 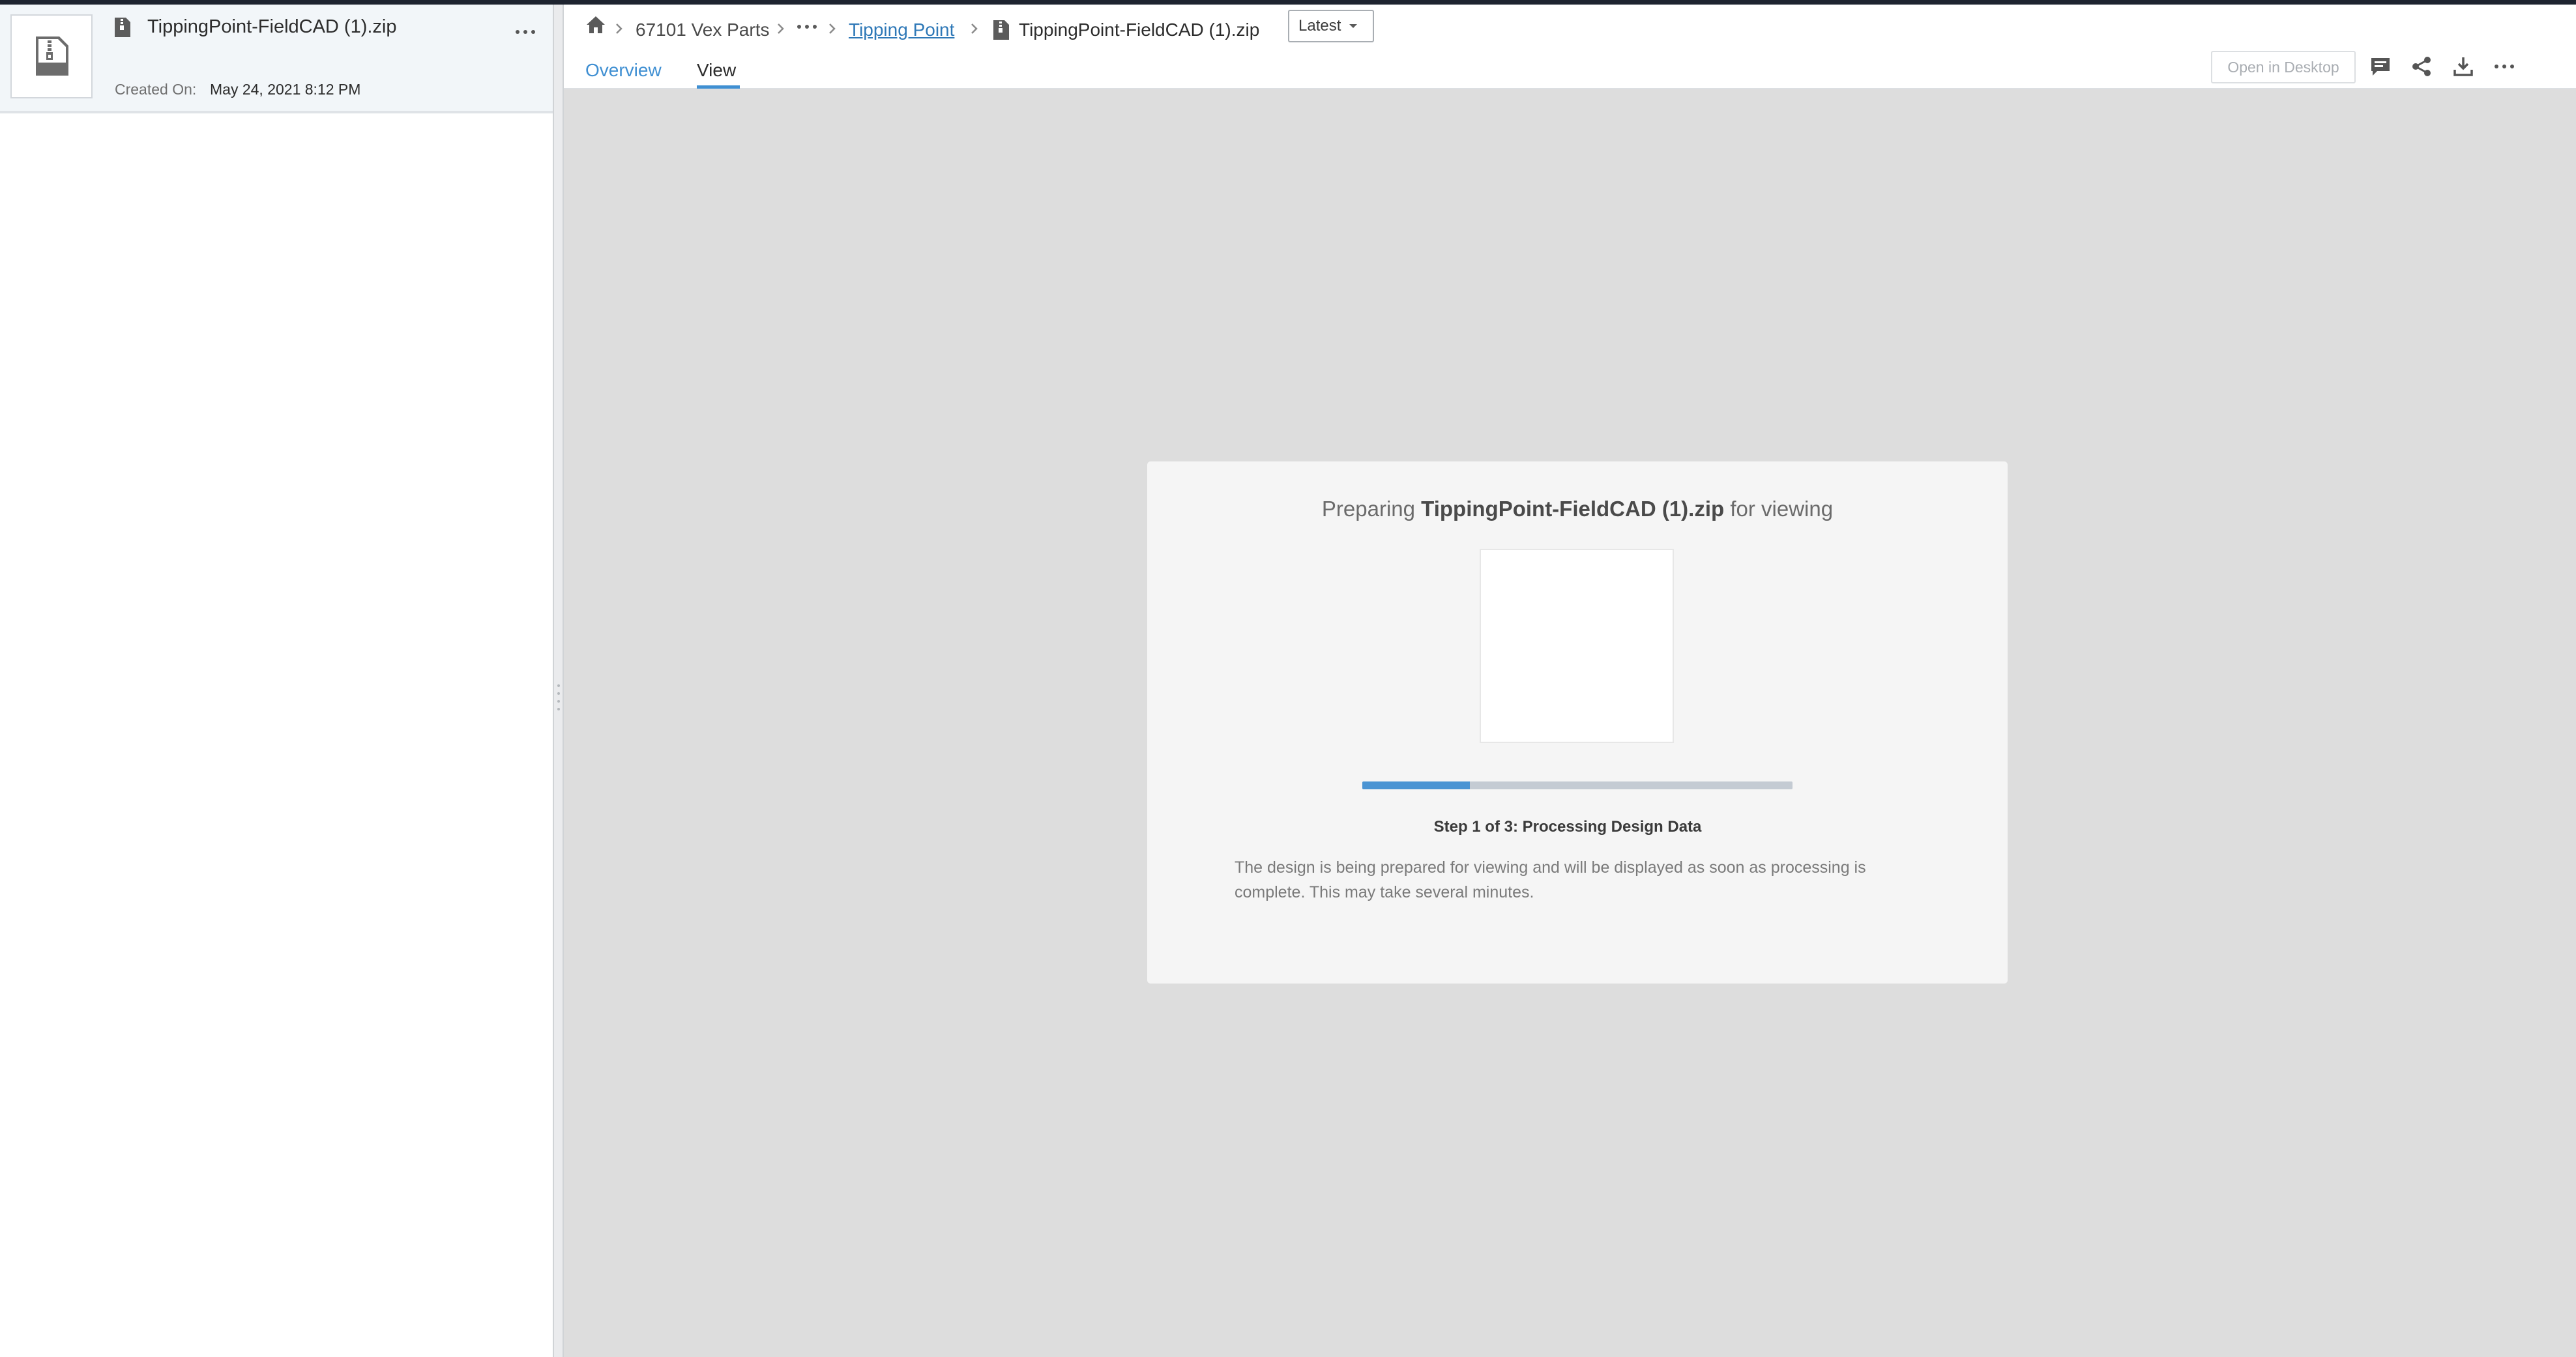 What do you see at coordinates (156, 89) in the screenshot?
I see `created-on-label: Created On:` at bounding box center [156, 89].